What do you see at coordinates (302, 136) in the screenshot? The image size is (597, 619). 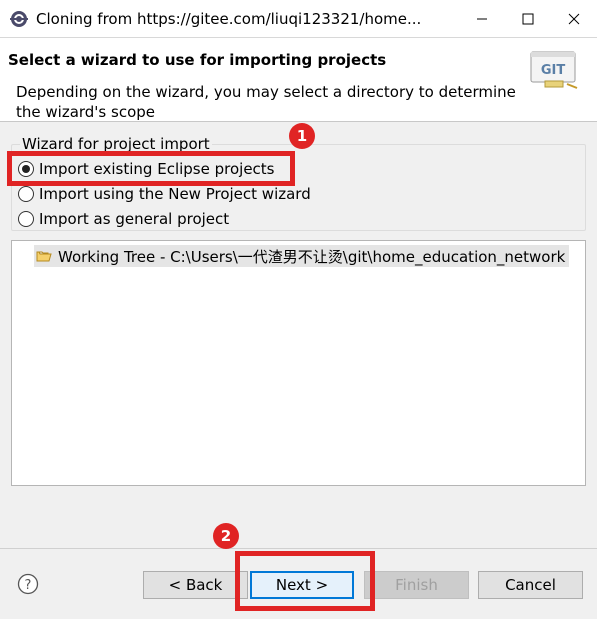 I see `annotation-marker-1: 1` at bounding box center [302, 136].